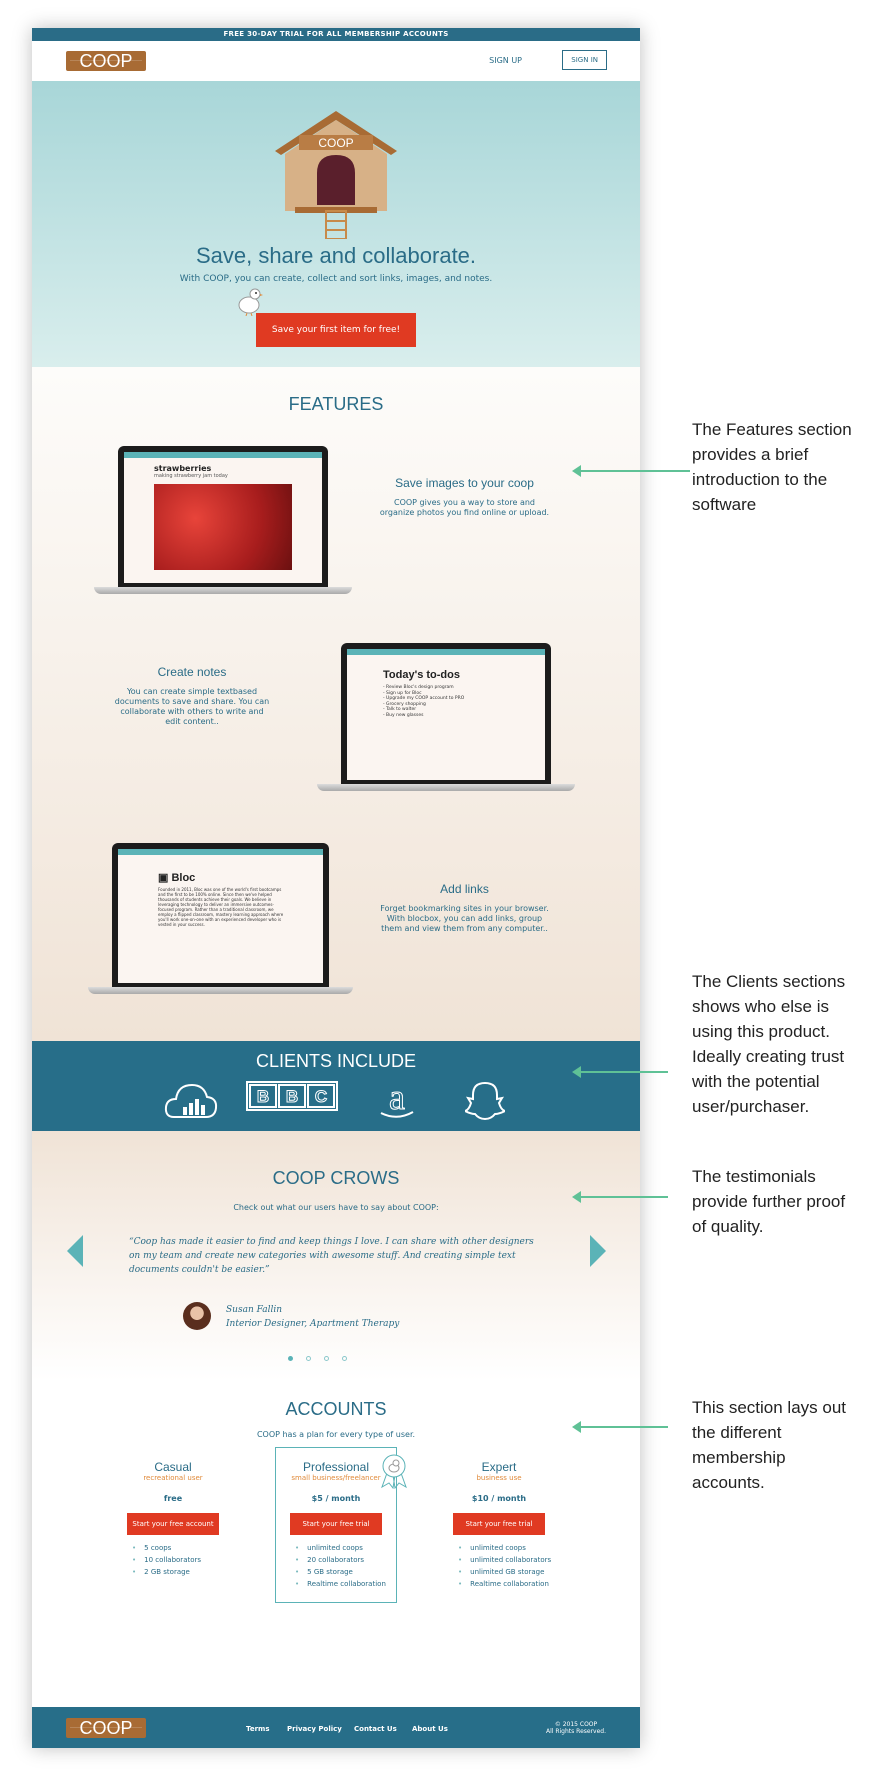 Image resolution: width=875 pixels, height=1780 pixels. Describe the element at coordinates (336, 330) in the screenshot. I see `save-first-item-button: Save your first item for free!` at that location.